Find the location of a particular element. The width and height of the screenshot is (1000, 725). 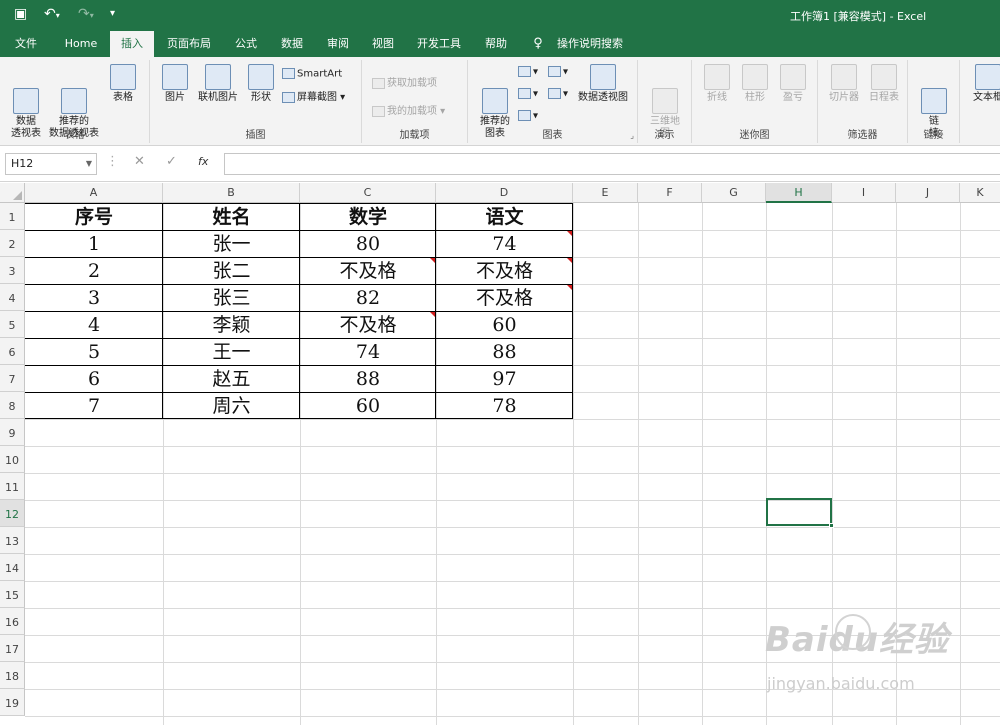

resize-handle-icon: ⋮ is located at coordinates (112, 161).